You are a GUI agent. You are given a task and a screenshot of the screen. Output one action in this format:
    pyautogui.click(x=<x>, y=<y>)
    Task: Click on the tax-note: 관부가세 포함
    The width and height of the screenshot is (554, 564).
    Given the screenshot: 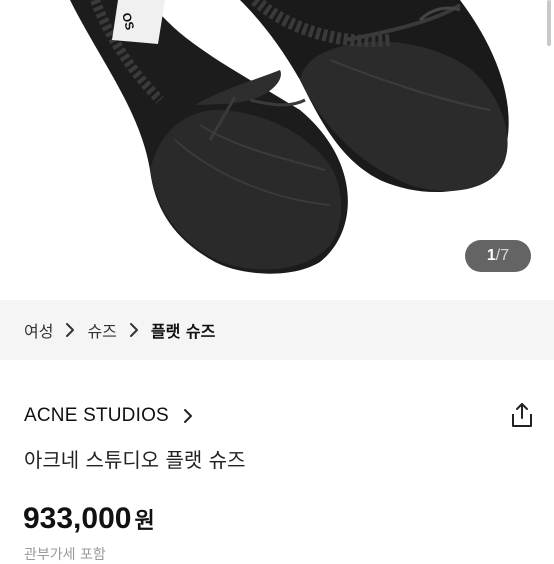 What is the action you would take?
    pyautogui.click(x=65, y=555)
    